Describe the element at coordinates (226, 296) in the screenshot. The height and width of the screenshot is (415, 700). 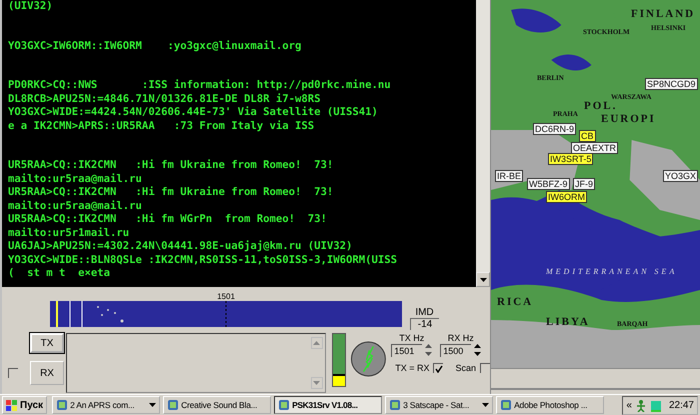
I see `frequency-label: 1501` at that location.